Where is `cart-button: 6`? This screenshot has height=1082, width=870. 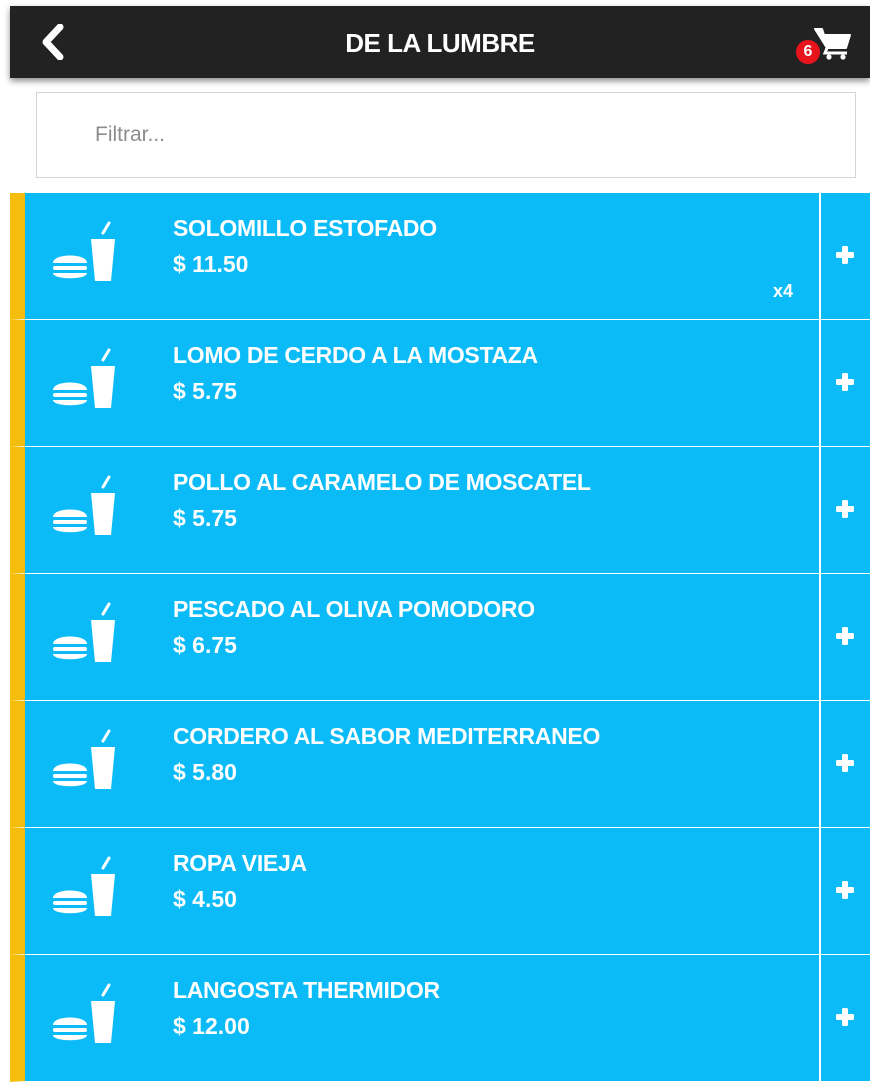 cart-button: 6 is located at coordinates (823, 43).